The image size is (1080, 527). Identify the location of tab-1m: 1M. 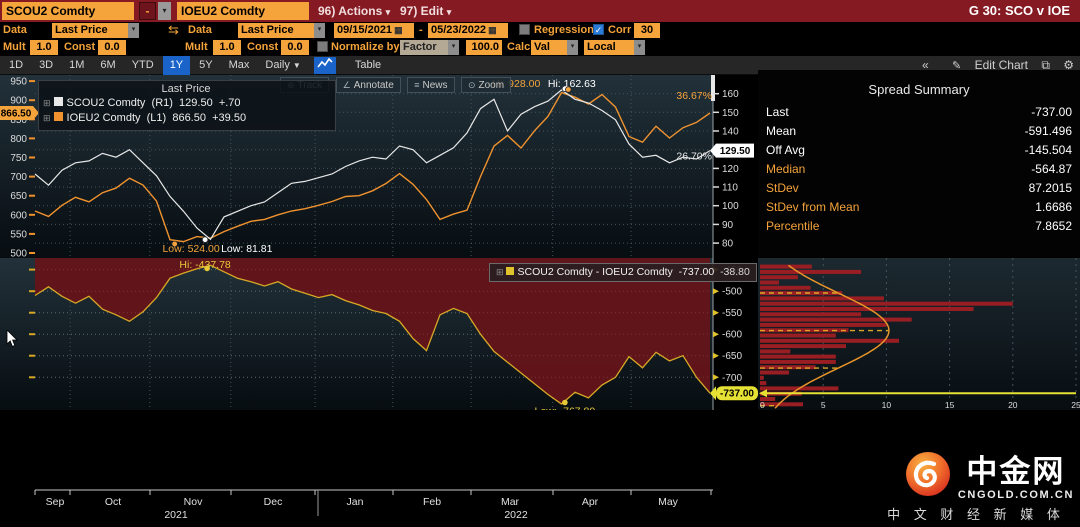
(76, 65).